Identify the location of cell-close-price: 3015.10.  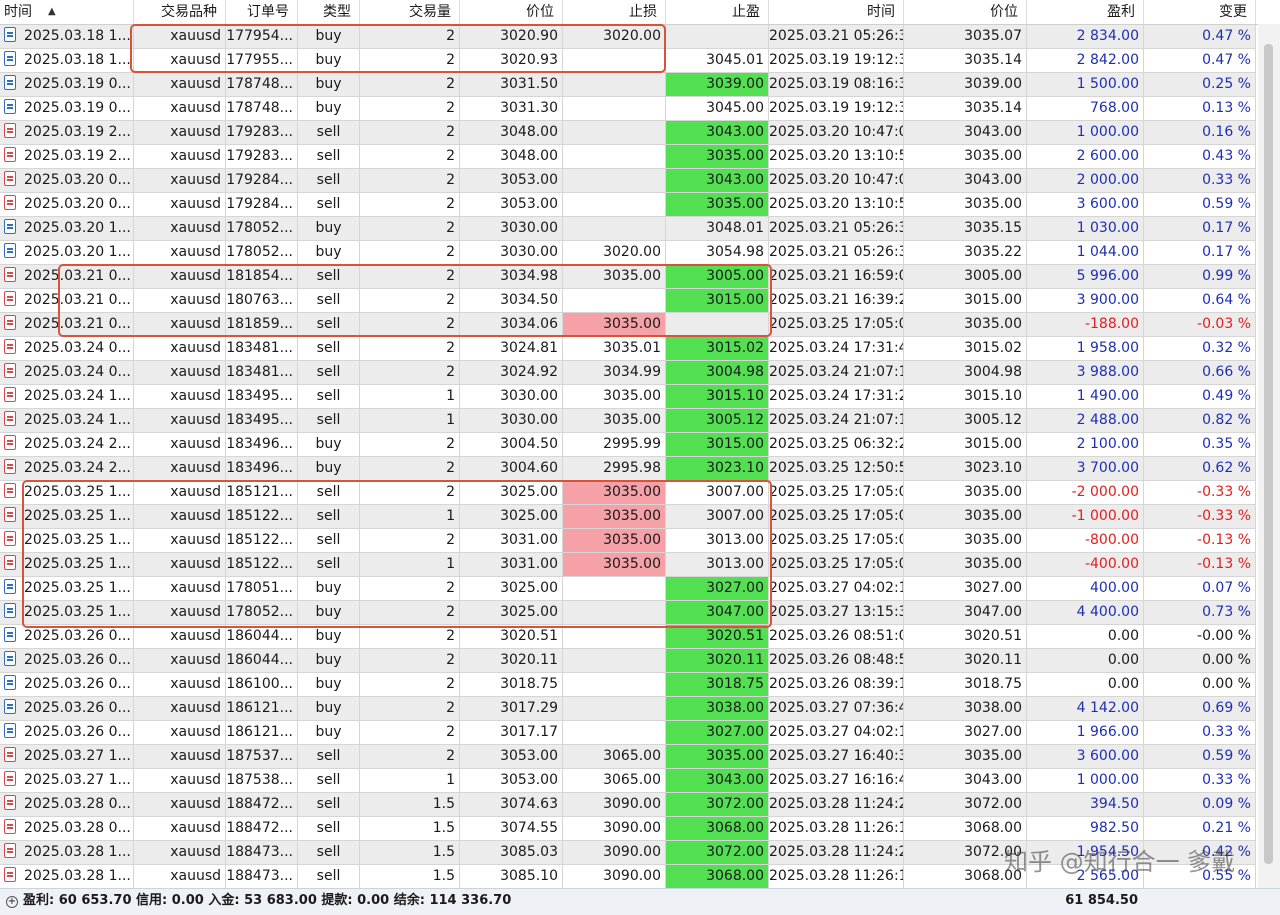
(965, 397).